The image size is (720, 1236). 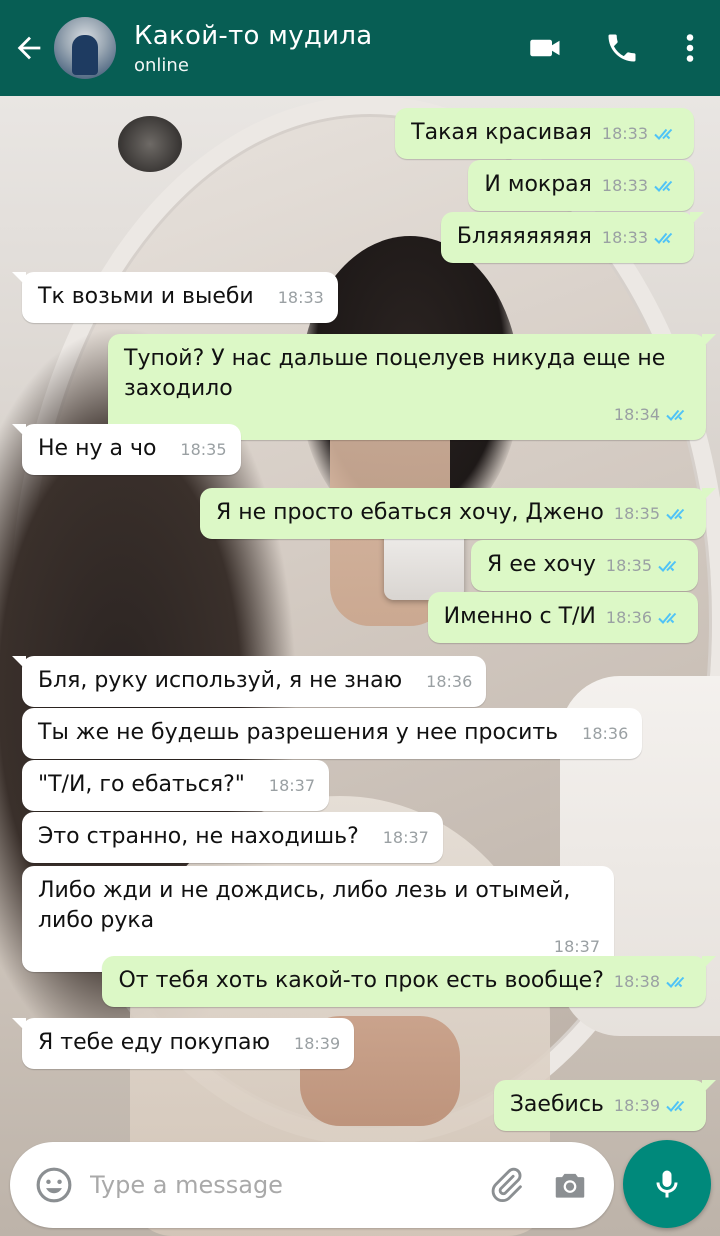 I want to click on message-bubble-outgoing: Бляяяяяяяя 18:33, so click(x=572, y=237).